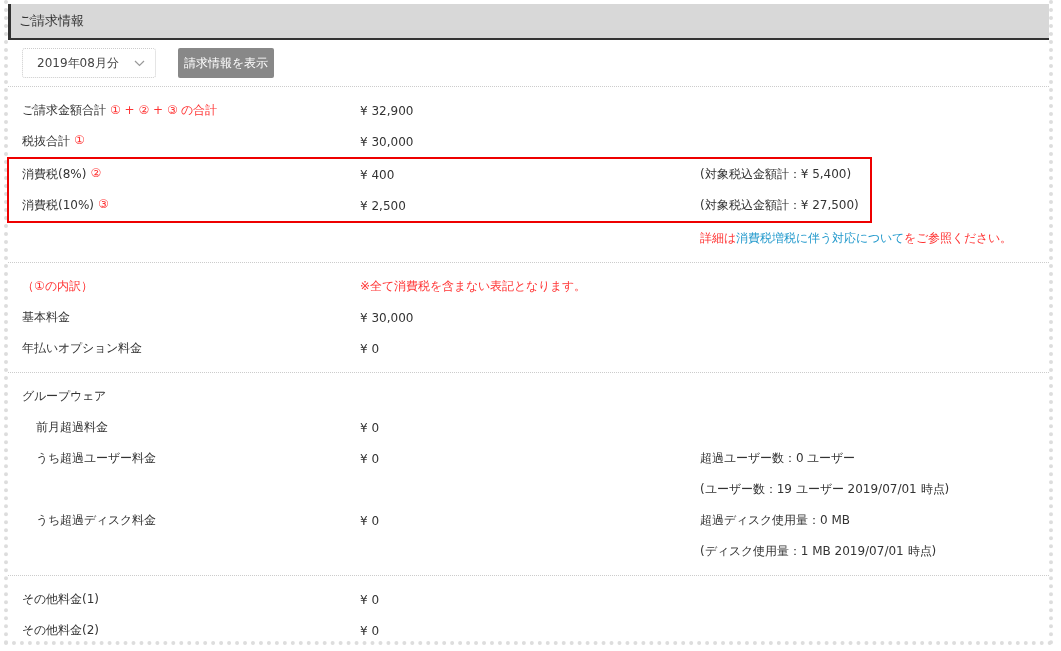  Describe the element at coordinates (775, 520) in the screenshot. I see `row-note: 超過ディスク使用量：0 MB` at that location.